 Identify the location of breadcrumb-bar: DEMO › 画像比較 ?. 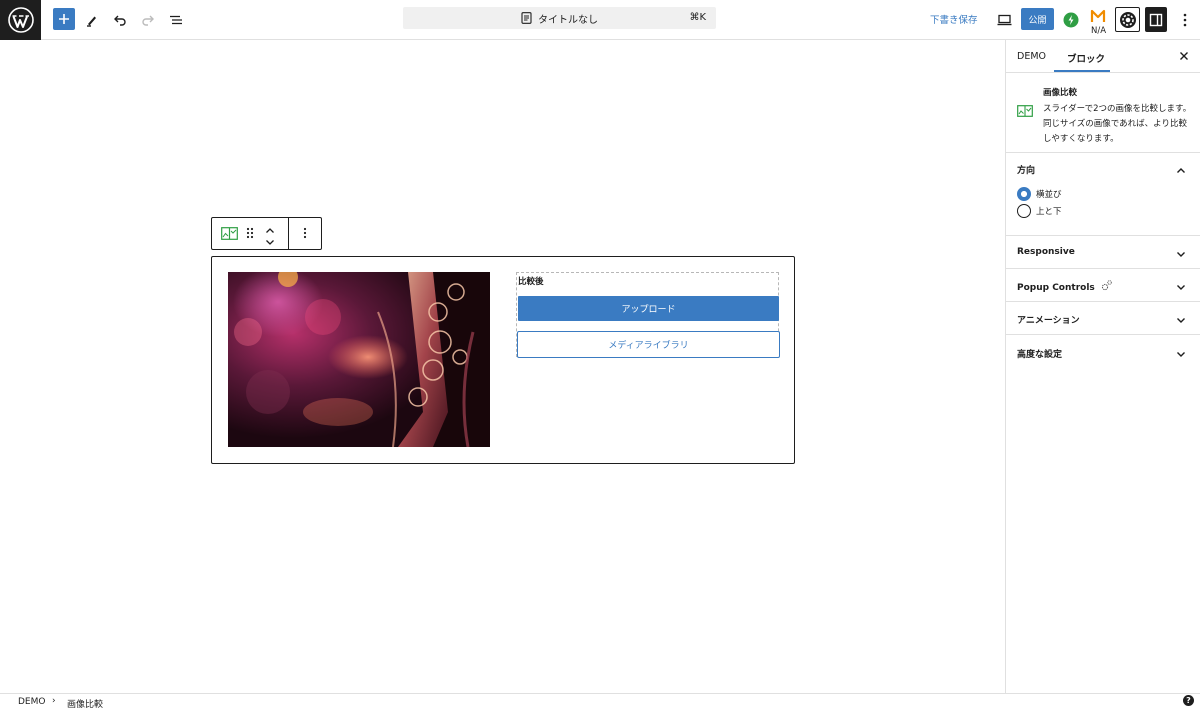
(600, 702).